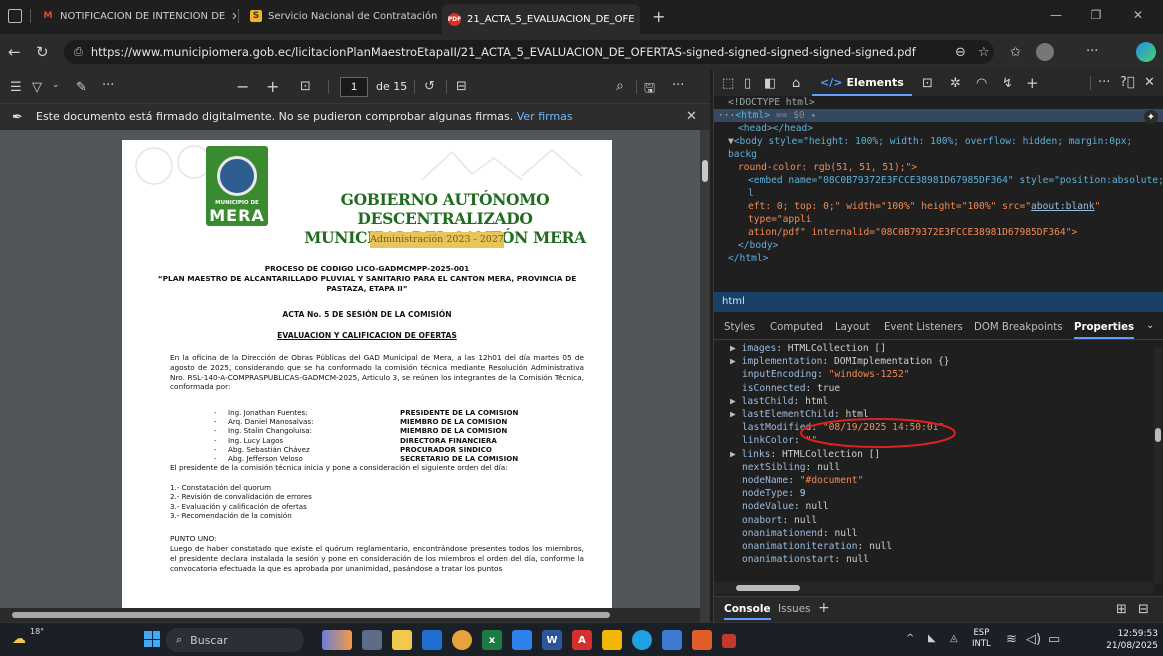 The width and height of the screenshot is (1163, 656). What do you see at coordinates (923, 327) in the screenshot?
I see `subtab-event-listeners: Event Listeners` at bounding box center [923, 327].